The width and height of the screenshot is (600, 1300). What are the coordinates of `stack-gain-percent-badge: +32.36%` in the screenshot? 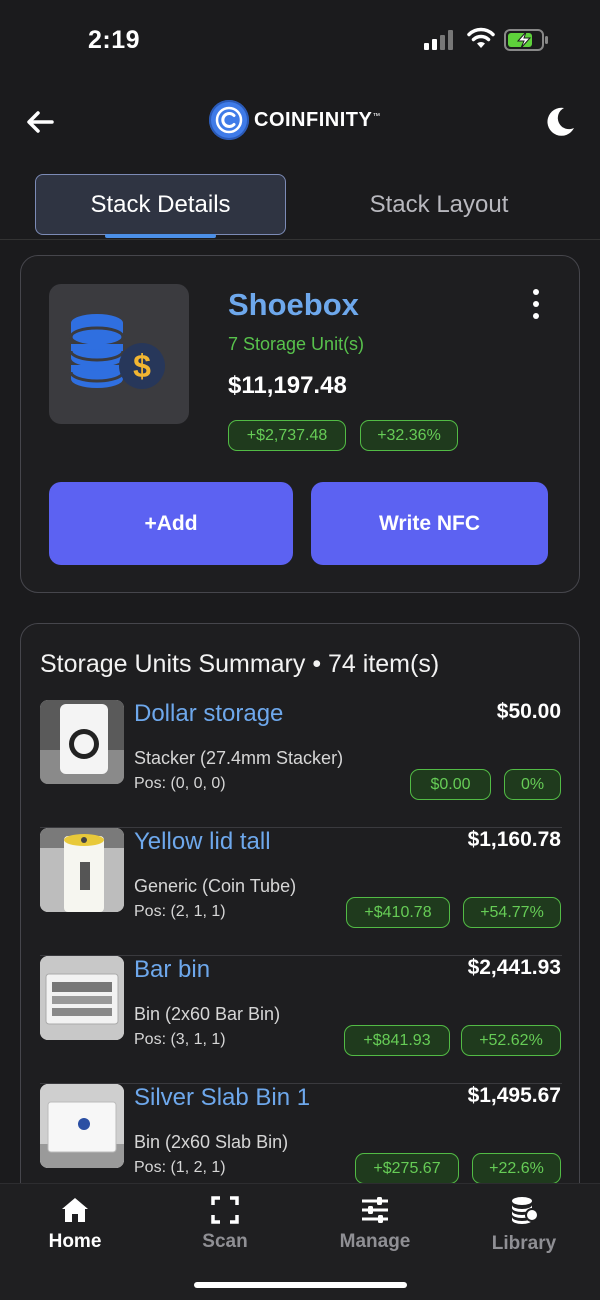 It's located at (409, 435).